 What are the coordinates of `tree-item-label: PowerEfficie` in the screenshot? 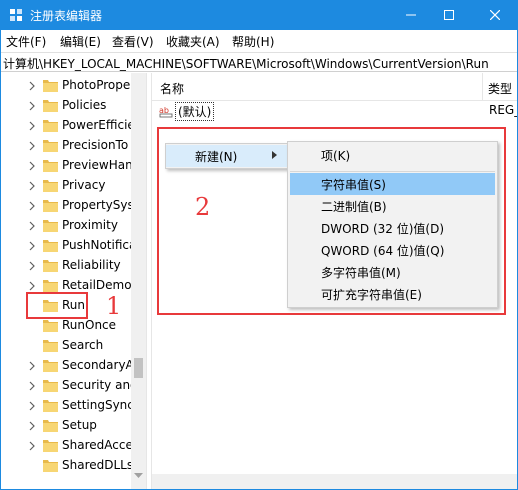 It's located at (98, 125).